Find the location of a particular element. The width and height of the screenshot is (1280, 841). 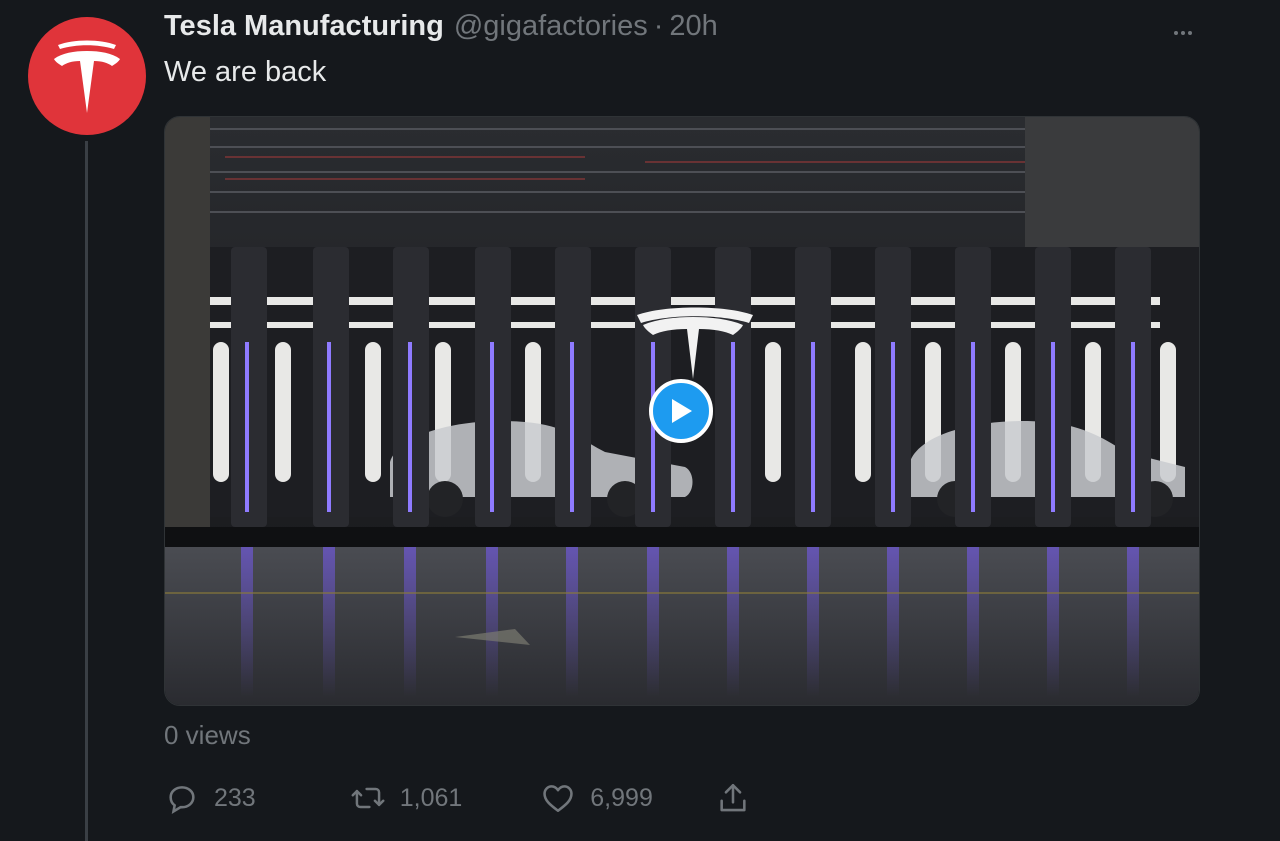

share-button is located at coordinates (733, 798).